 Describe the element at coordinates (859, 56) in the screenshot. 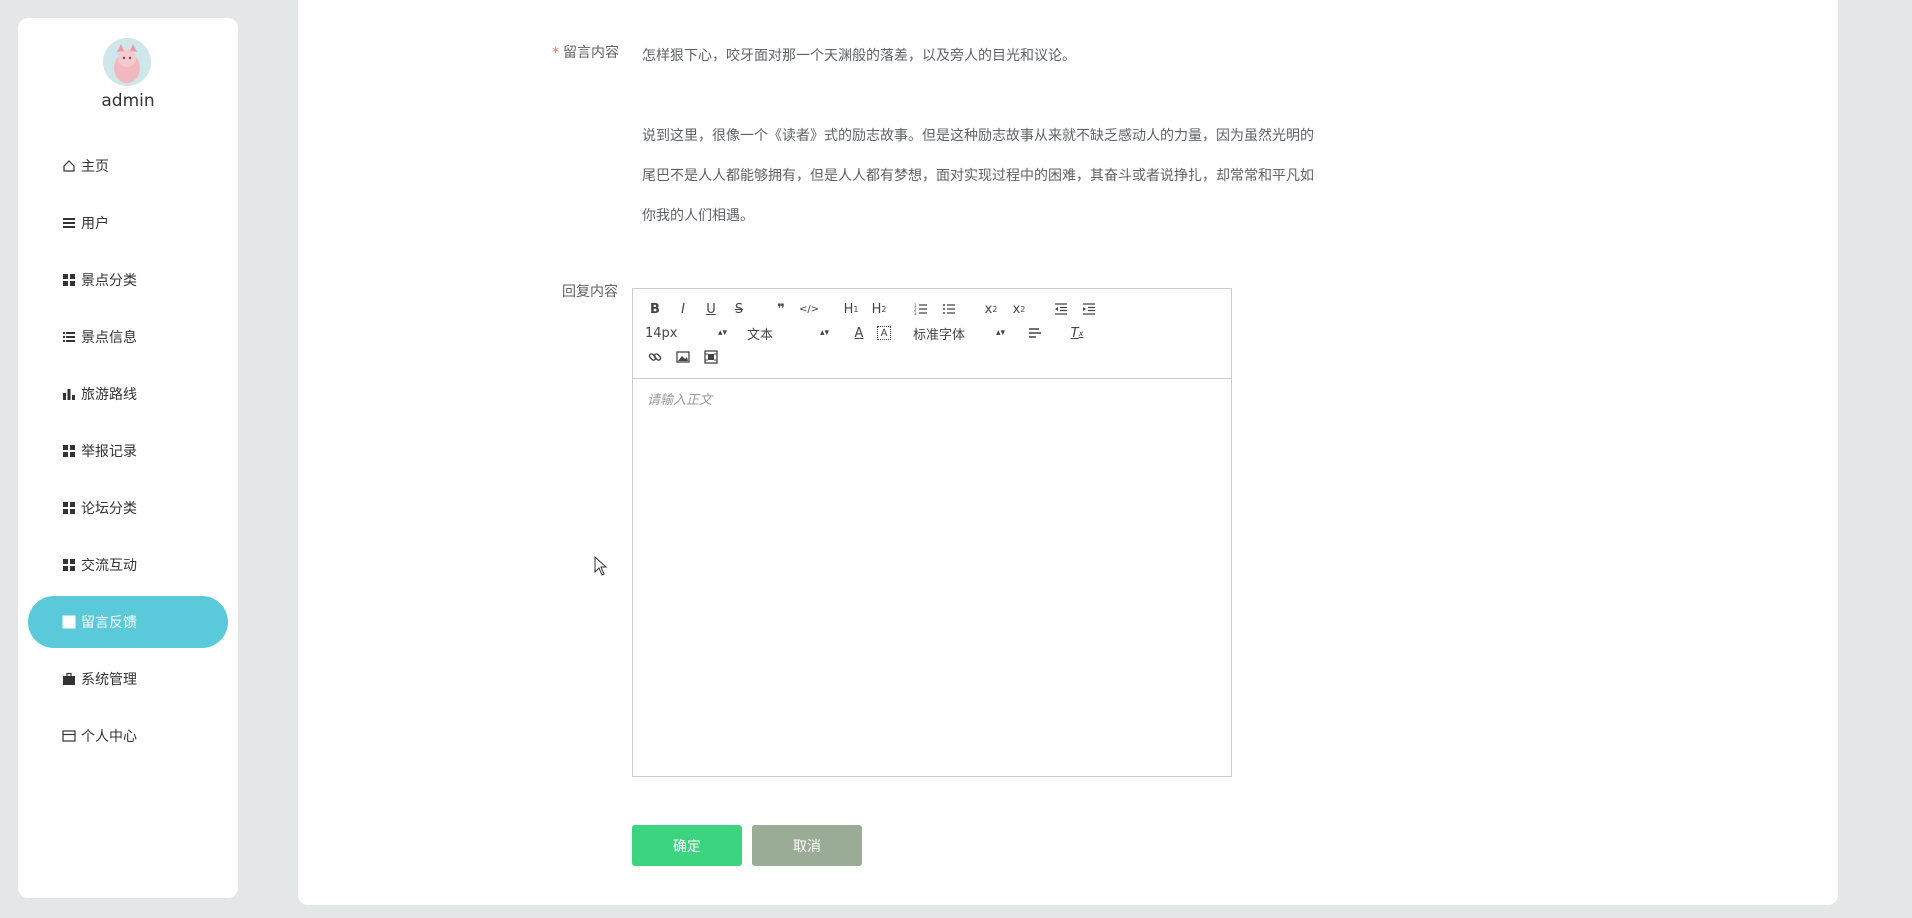

I see `message-line: 怎样狠下心，咬牙面对那一个天渊般的落差，以及旁人的目光和议论。` at that location.